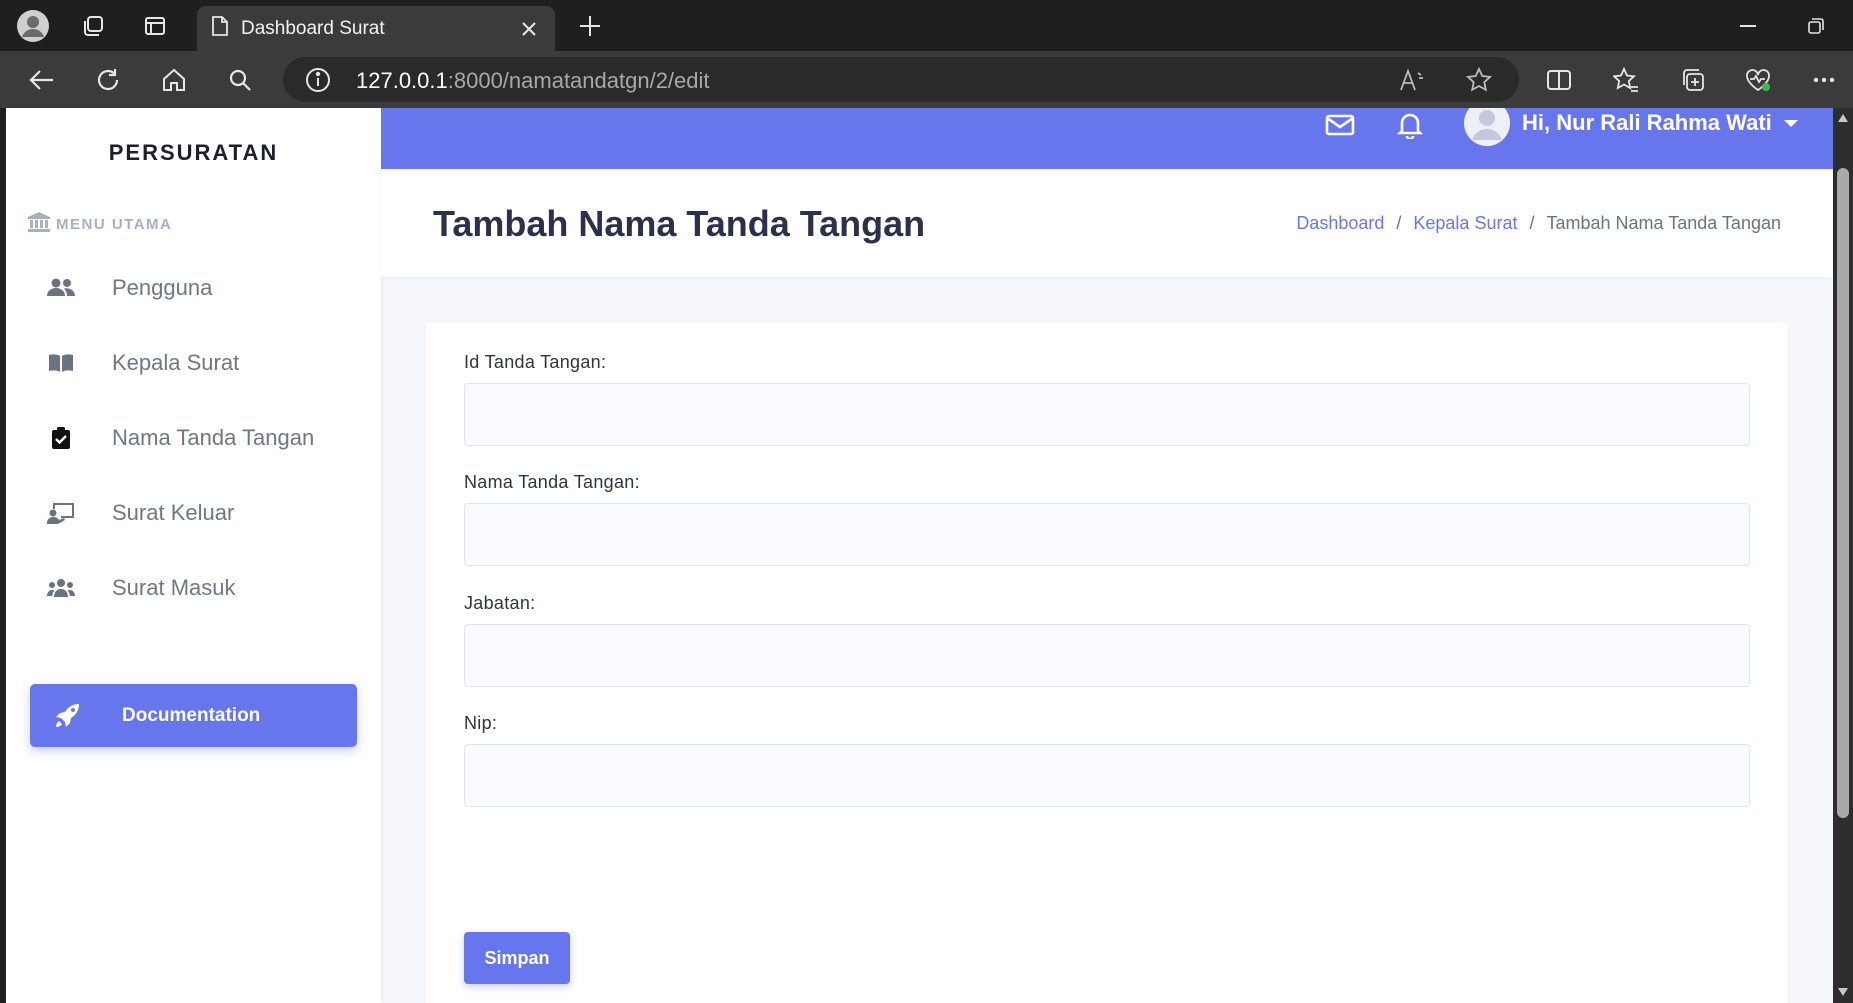 This screenshot has height=1003, width=1853. What do you see at coordinates (901, 79) in the screenshot?
I see `address-bar: 127.0.0.1:8000/namatandatgn/2/edit` at bounding box center [901, 79].